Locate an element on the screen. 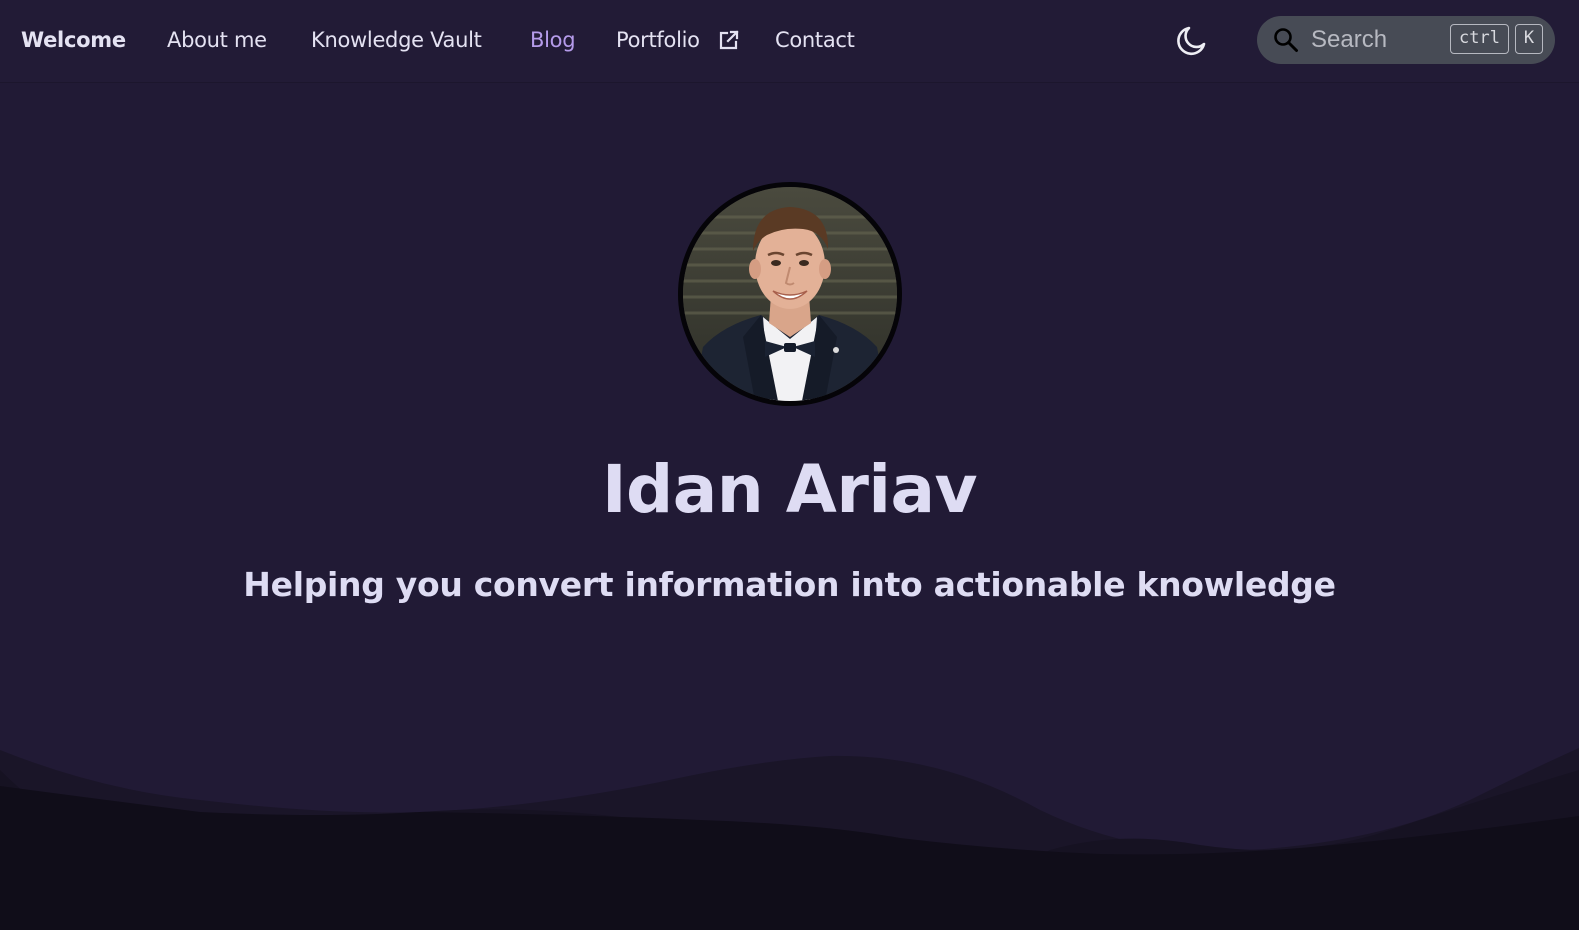  theme-toggle-button is located at coordinates (1191, 41).